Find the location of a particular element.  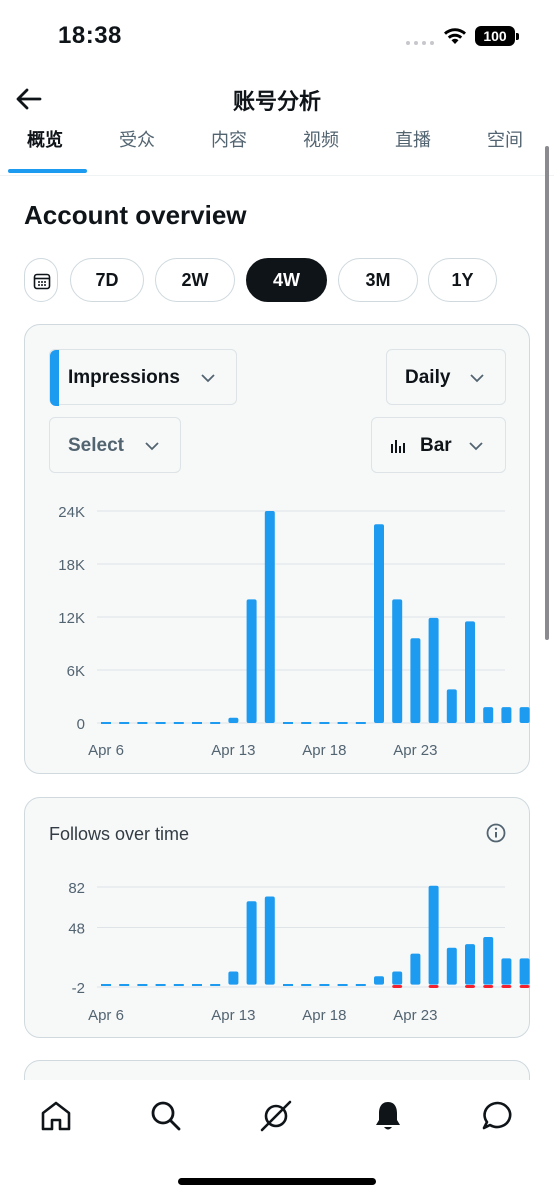

calendar-button is located at coordinates (41, 280).